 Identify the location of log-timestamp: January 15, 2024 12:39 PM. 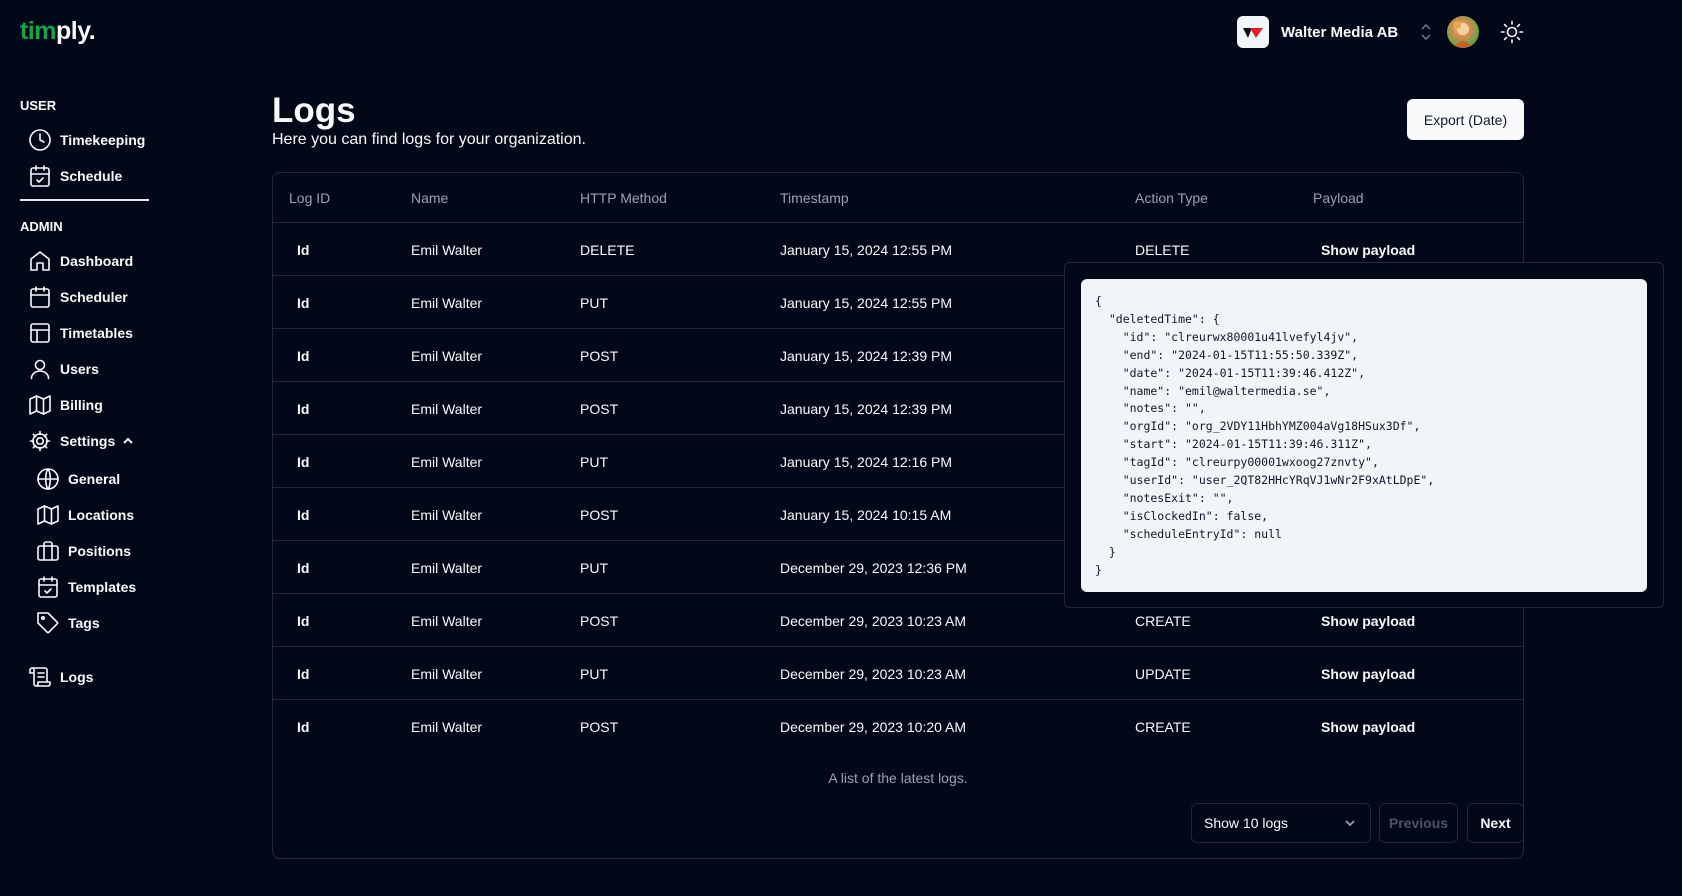
(866, 409).